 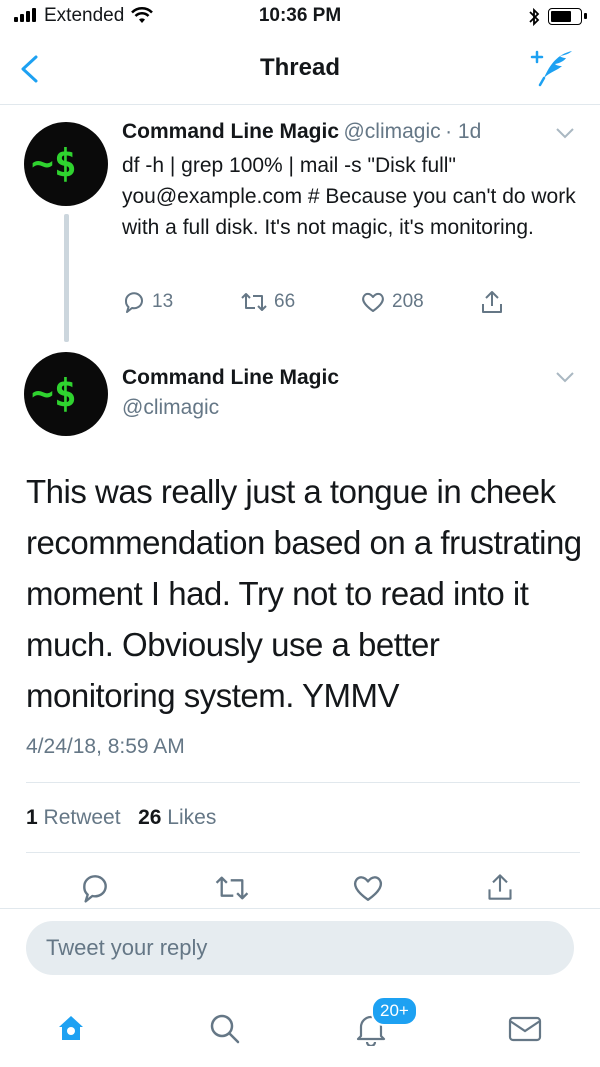 I want to click on notifications-badge: 20+, so click(x=394, y=1011).